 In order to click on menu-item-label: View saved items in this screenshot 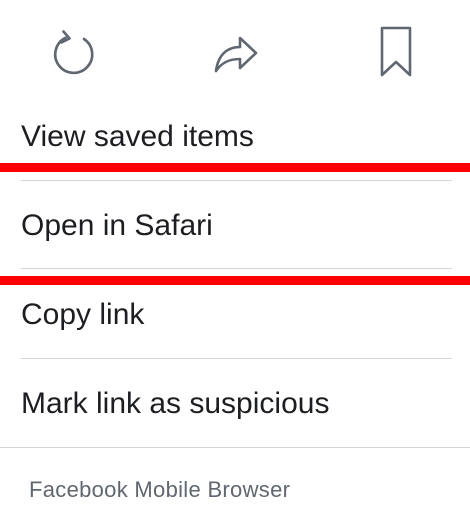, I will do `click(137, 136)`.